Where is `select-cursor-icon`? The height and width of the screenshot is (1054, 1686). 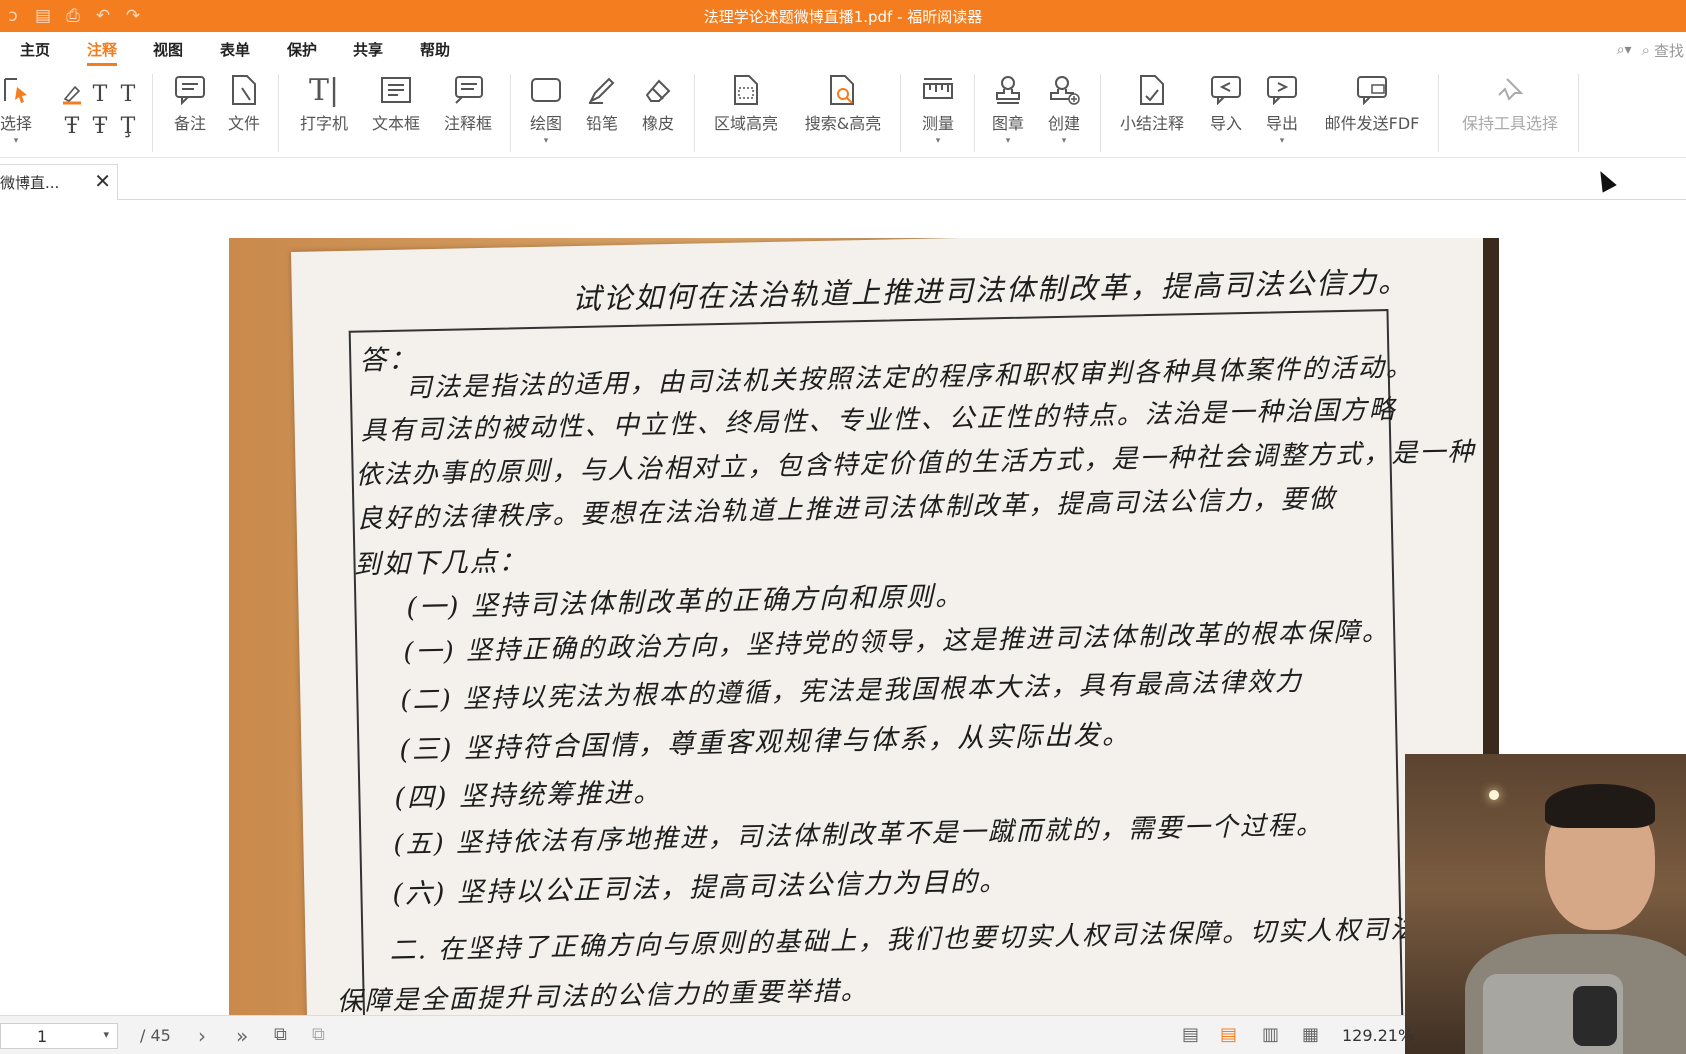
select-cursor-icon is located at coordinates (16, 90).